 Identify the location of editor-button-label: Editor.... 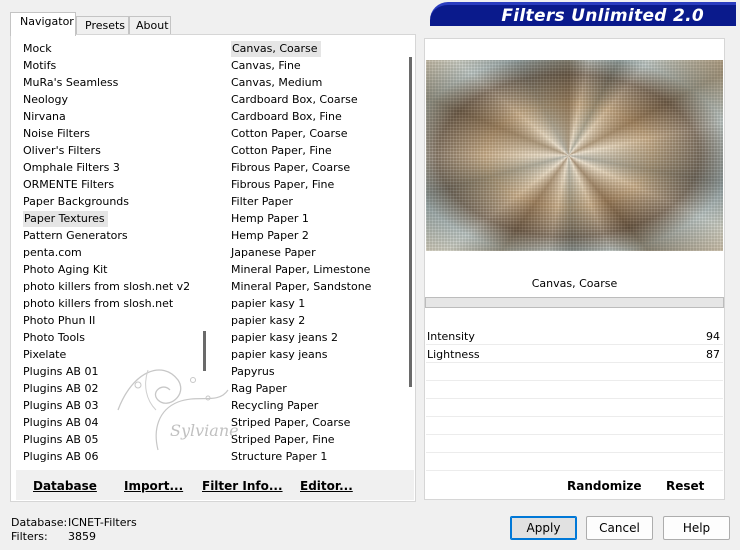
(326, 486).